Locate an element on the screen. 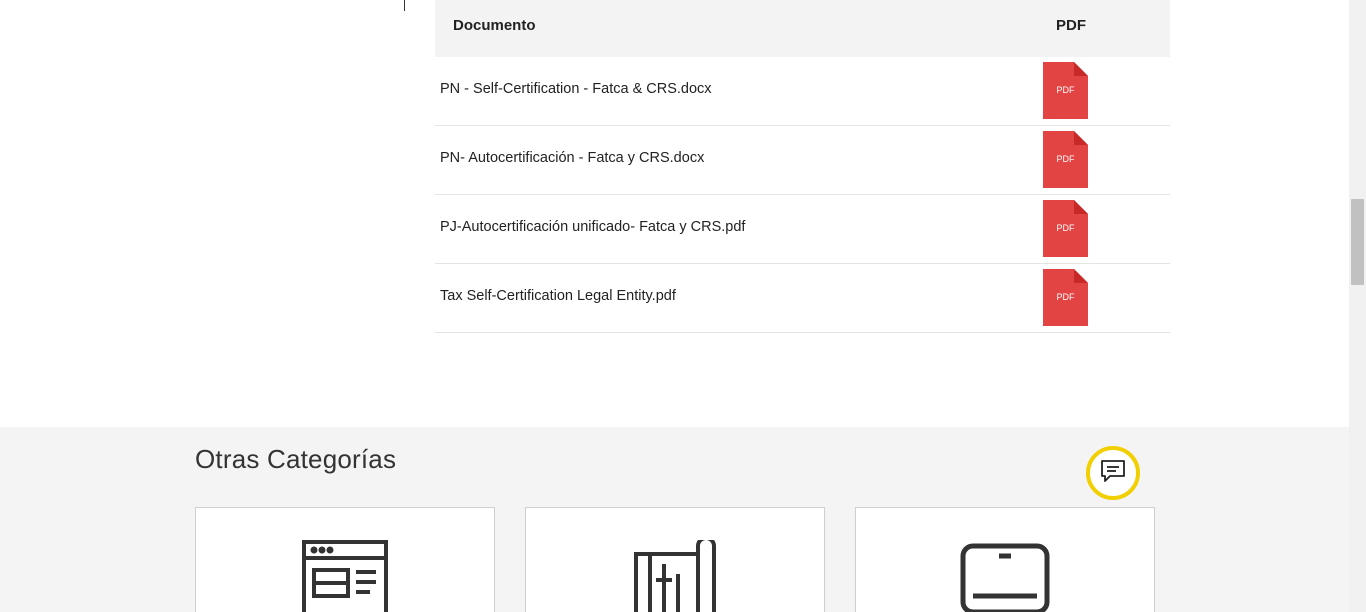 The image size is (1366, 612). text-cursor is located at coordinates (404, 5).